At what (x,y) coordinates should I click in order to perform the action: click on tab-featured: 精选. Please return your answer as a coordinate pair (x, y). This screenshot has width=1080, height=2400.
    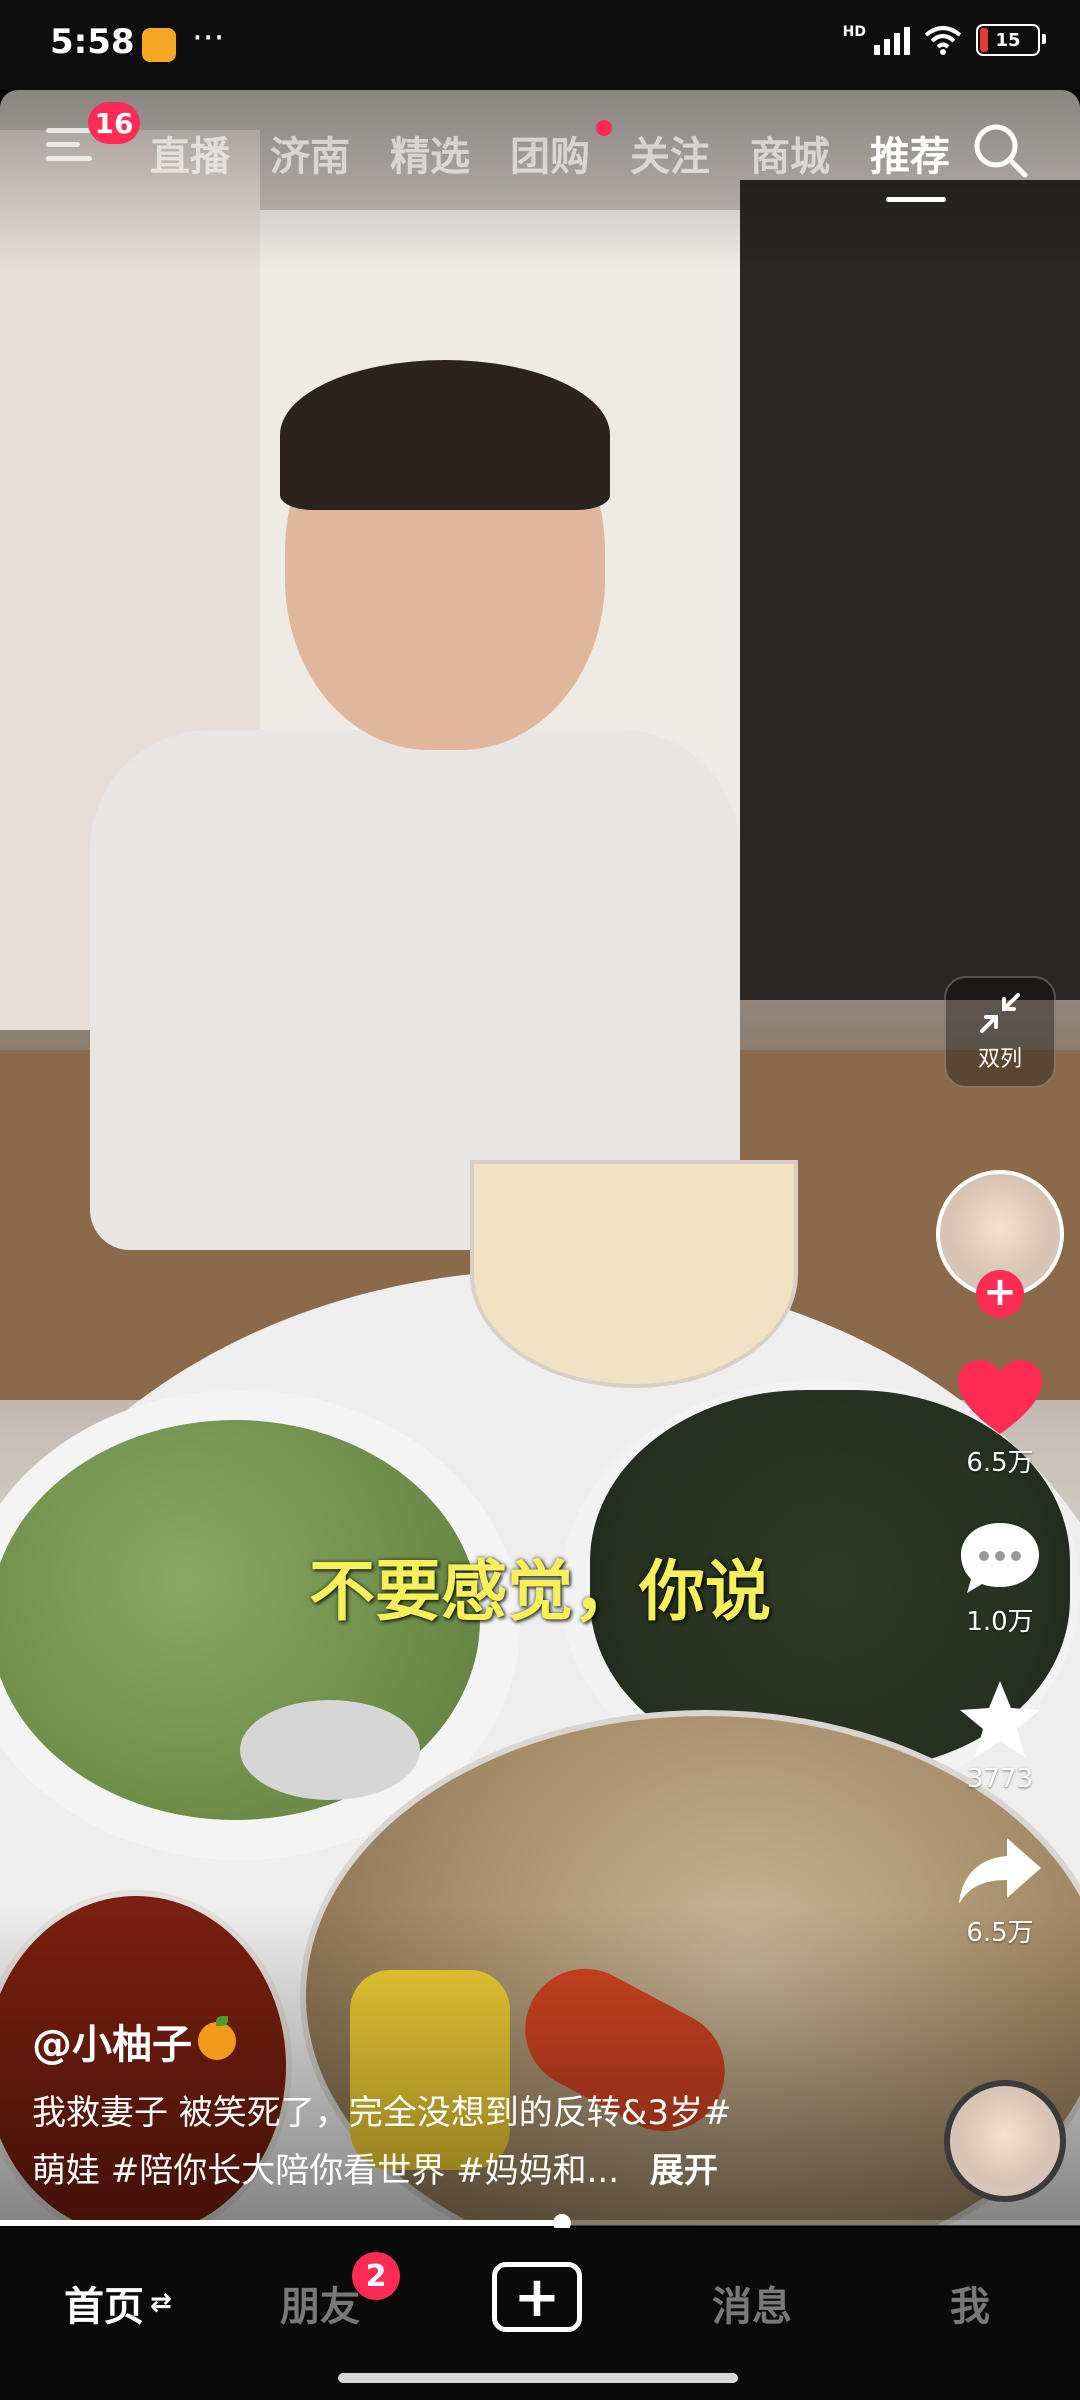
    Looking at the image, I should click on (430, 153).